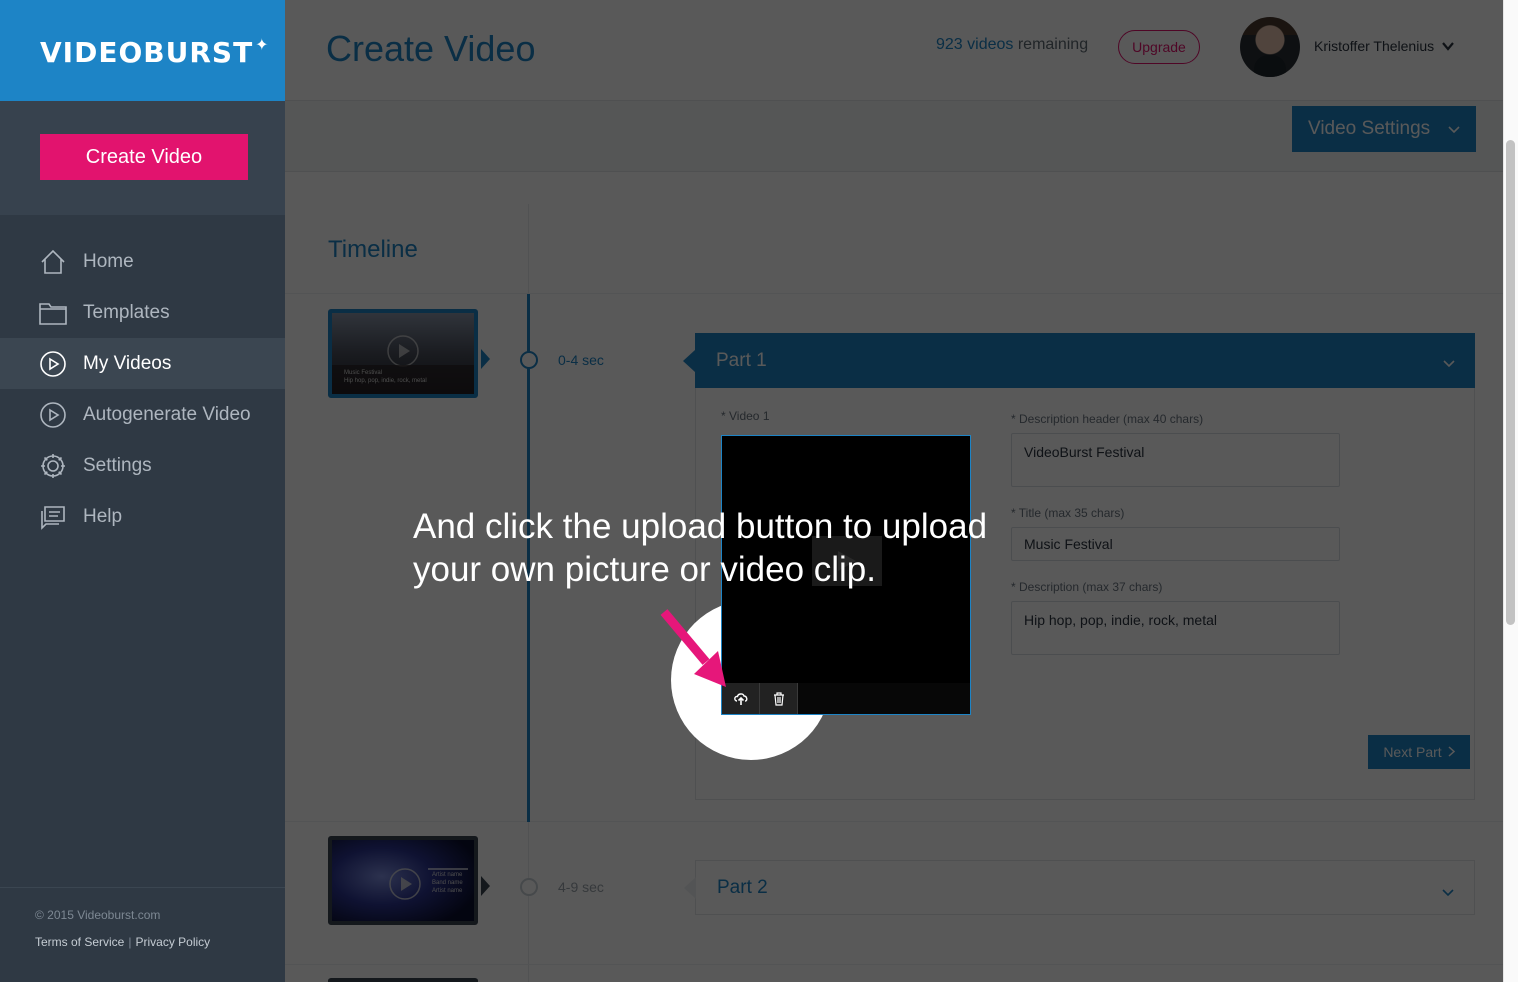  What do you see at coordinates (142, 261) in the screenshot?
I see `sidebar-item-home: Home` at bounding box center [142, 261].